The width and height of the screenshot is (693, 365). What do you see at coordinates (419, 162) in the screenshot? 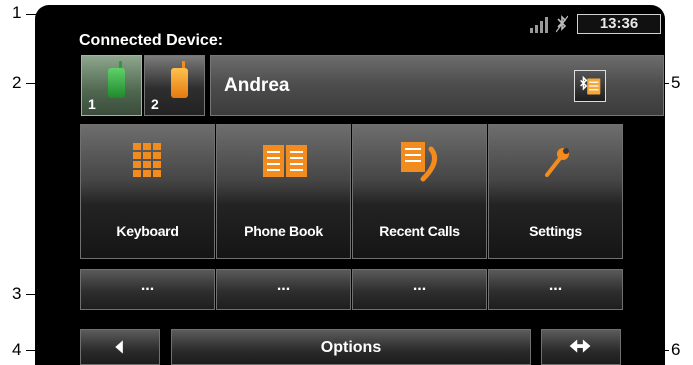
I see `call-list-icon` at bounding box center [419, 162].